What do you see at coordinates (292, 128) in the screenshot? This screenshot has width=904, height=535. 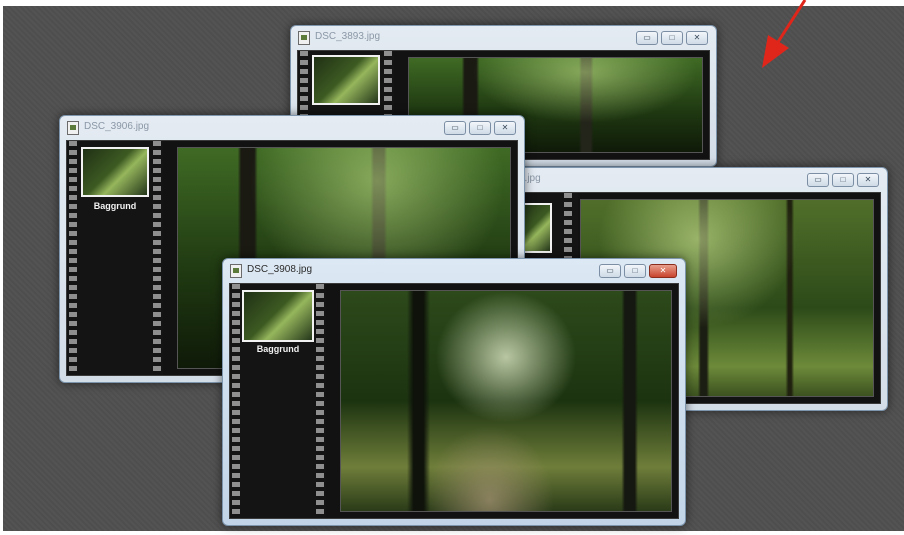 I see `titlebar: DSC_3906.jpg ▭ □ ✕` at bounding box center [292, 128].